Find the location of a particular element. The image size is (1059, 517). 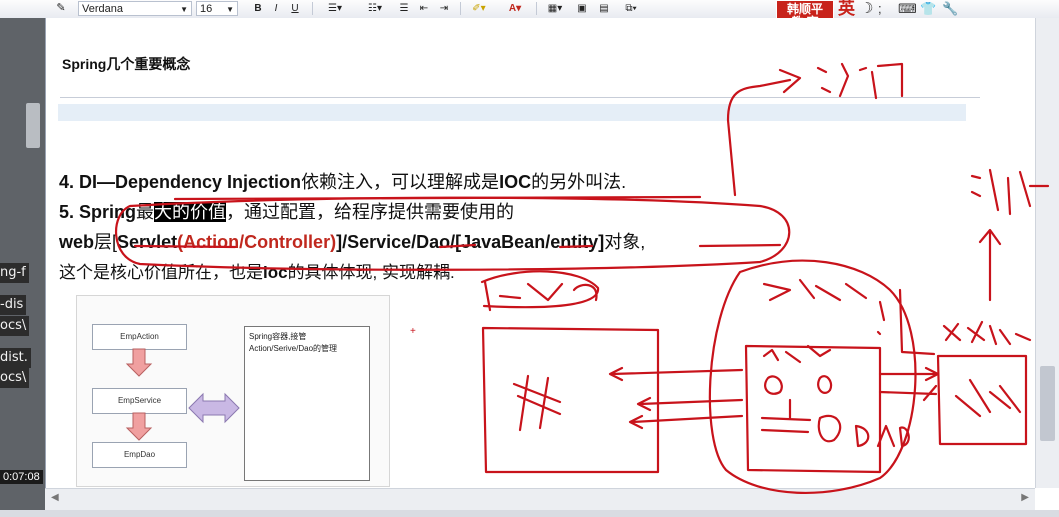

background-text-fragment: dist. is located at coordinates (15, 358).